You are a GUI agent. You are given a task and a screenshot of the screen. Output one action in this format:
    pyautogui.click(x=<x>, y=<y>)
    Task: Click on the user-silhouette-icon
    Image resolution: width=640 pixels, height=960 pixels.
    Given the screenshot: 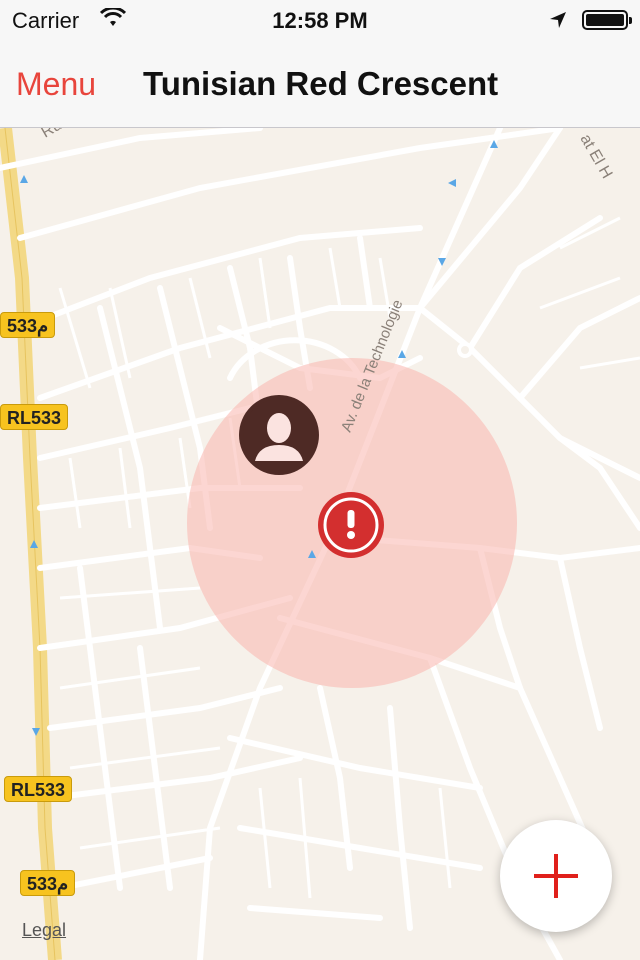 What is the action you would take?
    pyautogui.click(x=279, y=435)
    